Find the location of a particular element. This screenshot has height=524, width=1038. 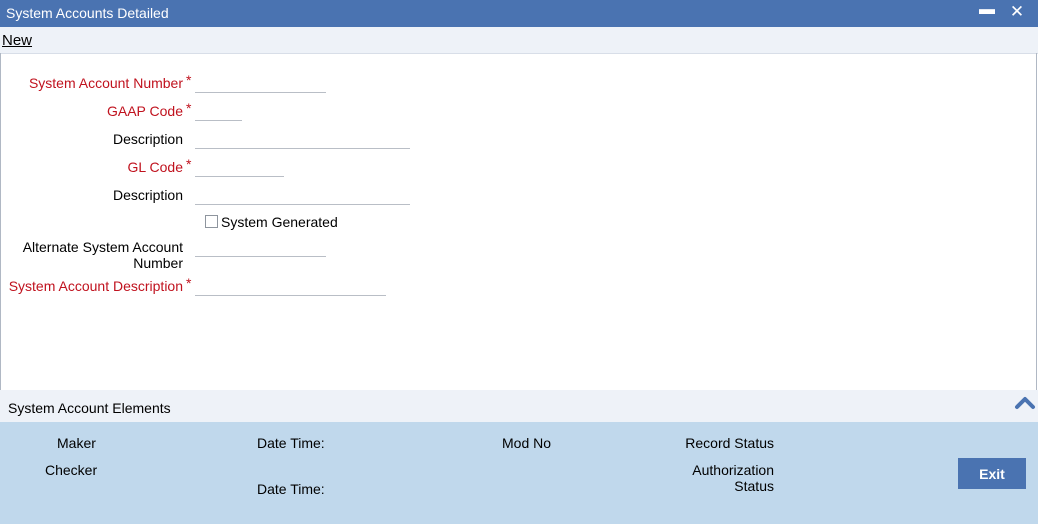

gaap-code-input is located at coordinates (218, 111).